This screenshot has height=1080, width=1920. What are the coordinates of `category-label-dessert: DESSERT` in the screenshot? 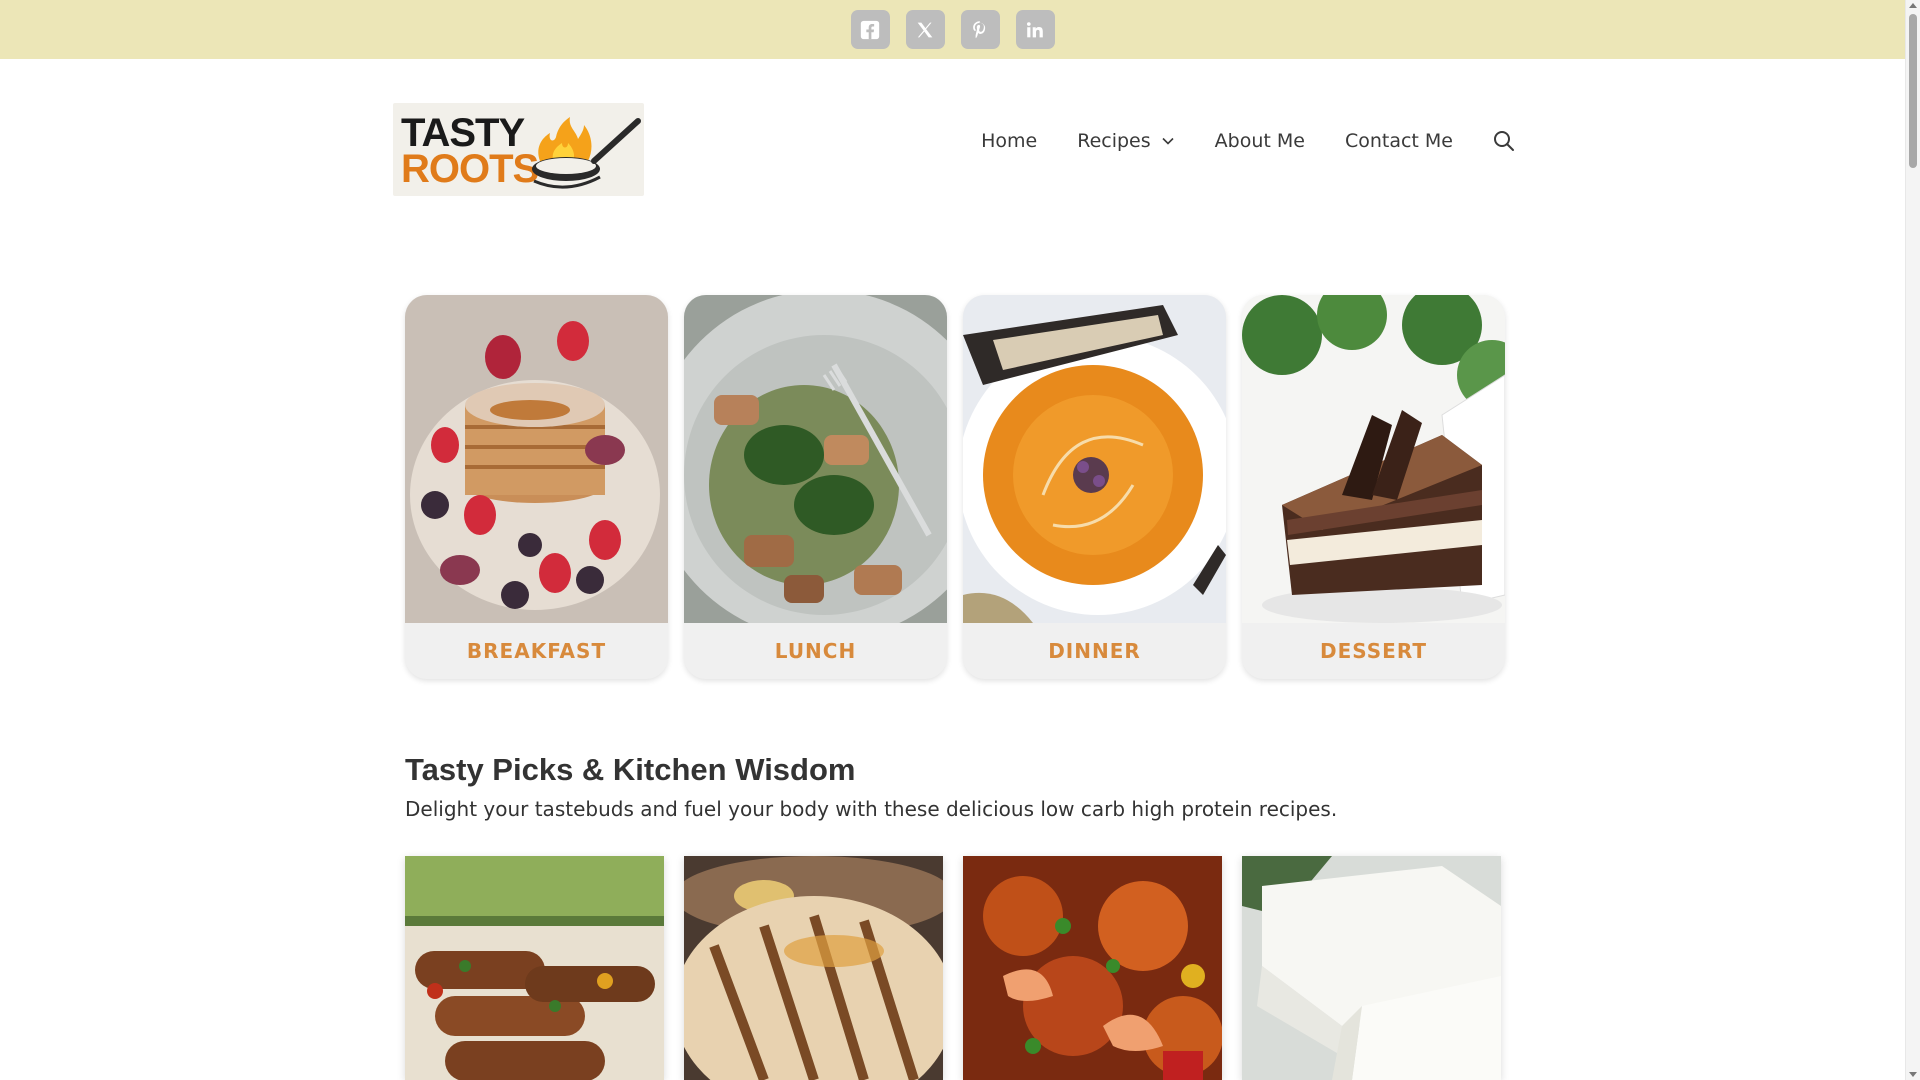 It's located at (1373, 651).